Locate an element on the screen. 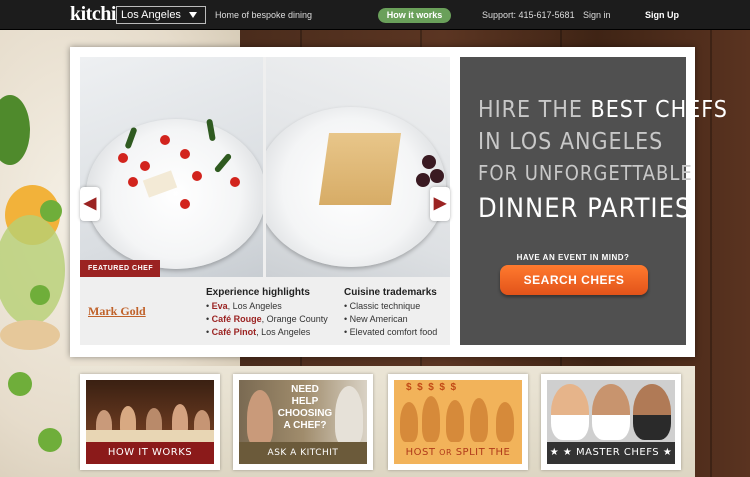 This screenshot has height=477, width=750. hero-headline-line-1: HIRE THE BEST CHEFS is located at coordinates (603, 110).